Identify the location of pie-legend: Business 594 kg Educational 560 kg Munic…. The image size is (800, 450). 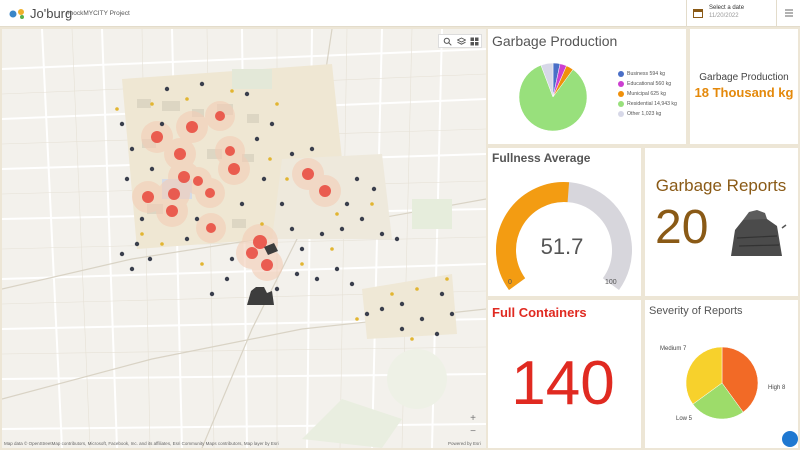
(647, 94).